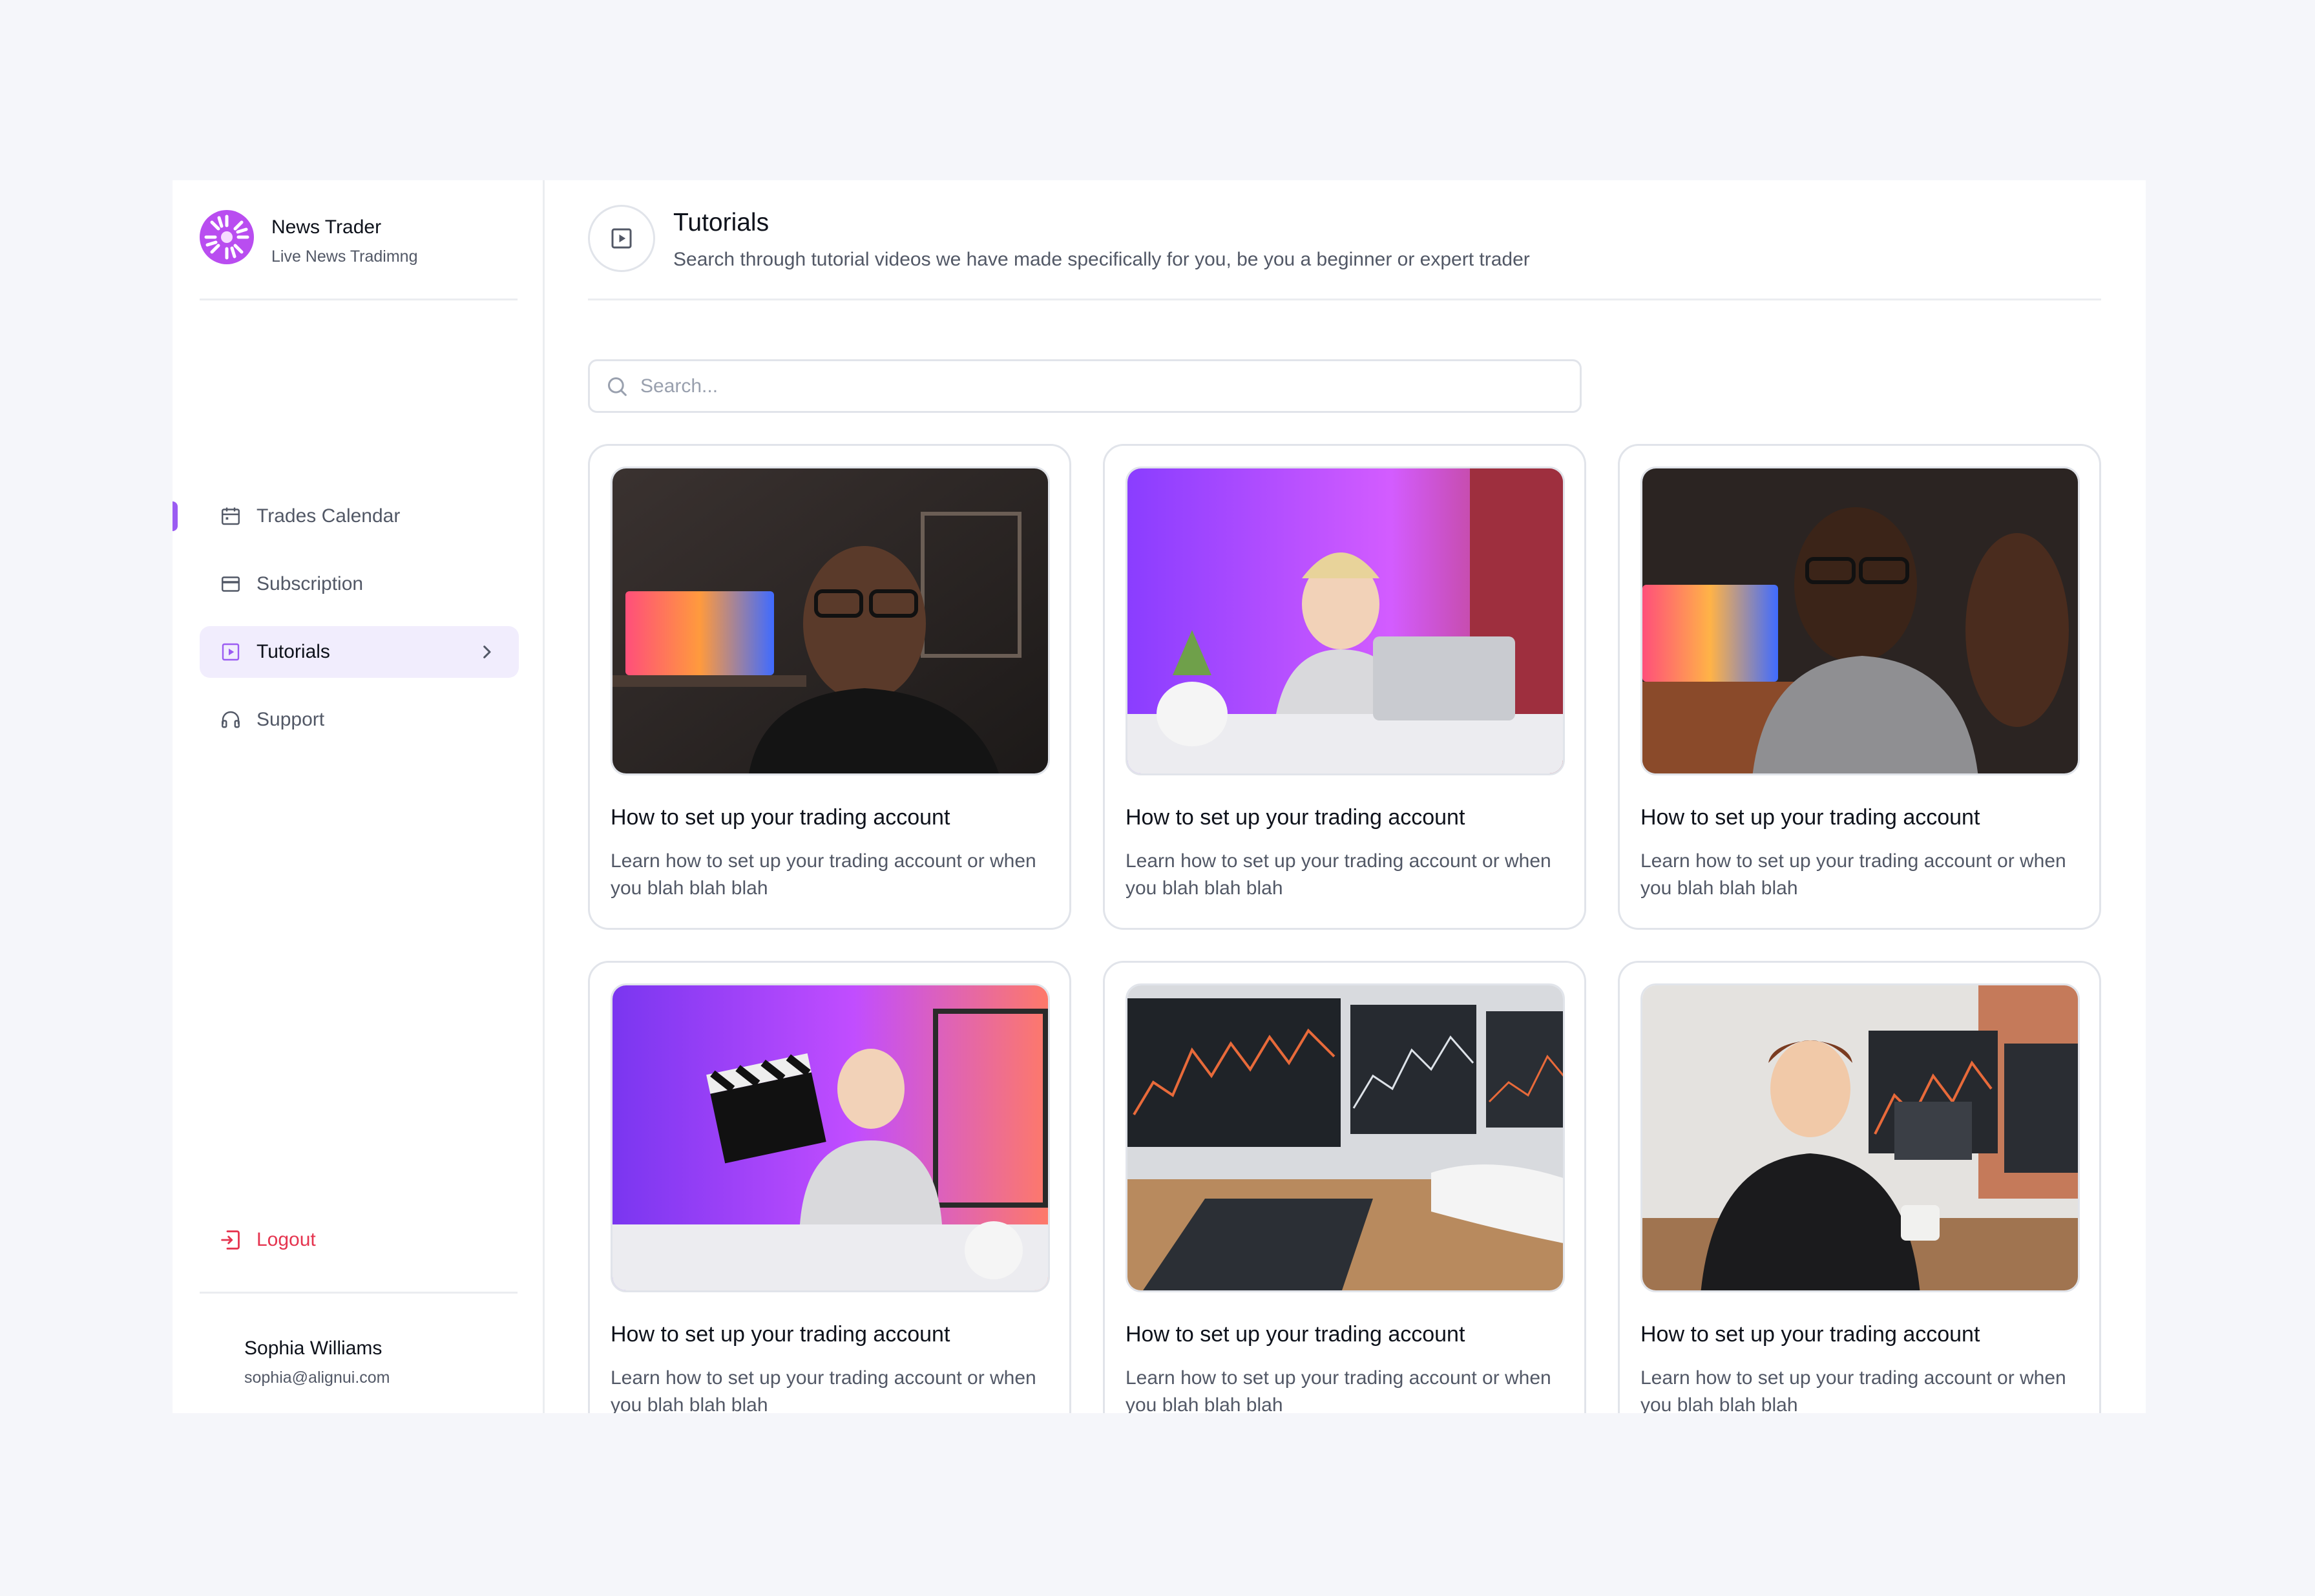 The image size is (2315, 1596). I want to click on brand-name: News Trader, so click(326, 227).